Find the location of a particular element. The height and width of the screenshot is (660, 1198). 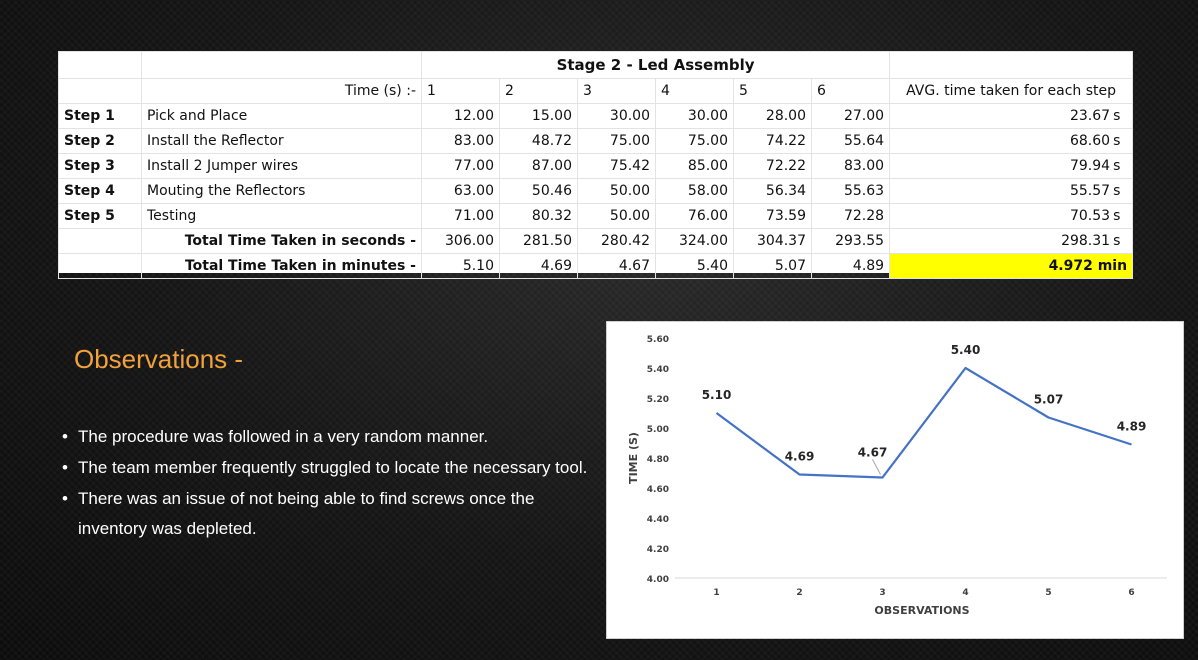

step-label: Step 5 is located at coordinates (100, 216).